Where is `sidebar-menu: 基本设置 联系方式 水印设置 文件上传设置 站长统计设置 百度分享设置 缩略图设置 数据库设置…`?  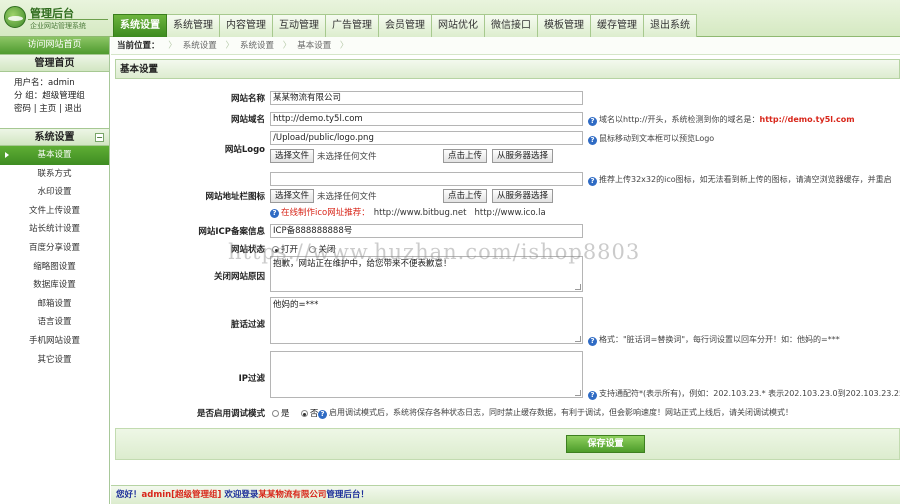
sidebar-menu: 基本设置 联系方式 水印设置 文件上传设置 站长统计设置 百度分享设置 缩略图设置 数据库设置… is located at coordinates (54, 257).